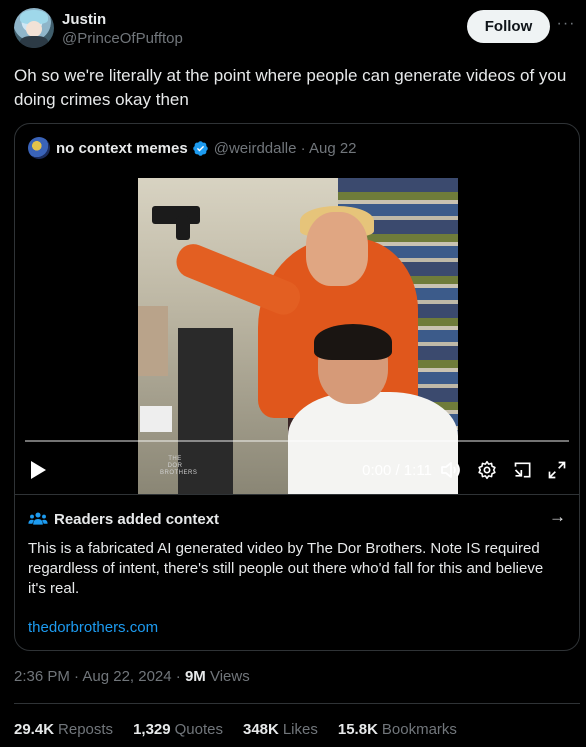 Image resolution: width=586 pixels, height=747 pixels. I want to click on views-label: Views, so click(227, 676).